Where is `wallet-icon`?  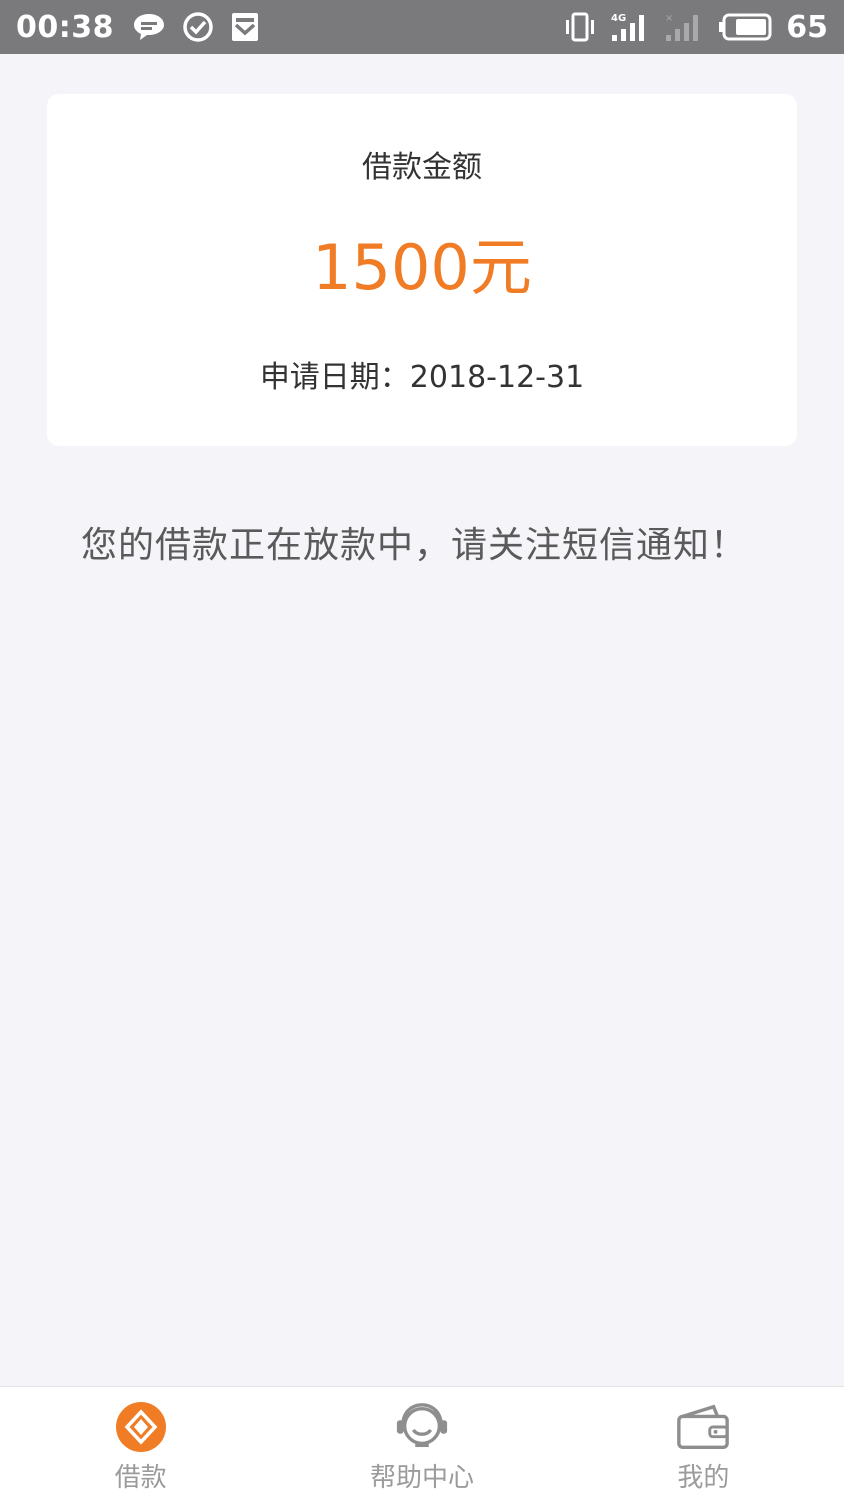
wallet-icon is located at coordinates (703, 1427).